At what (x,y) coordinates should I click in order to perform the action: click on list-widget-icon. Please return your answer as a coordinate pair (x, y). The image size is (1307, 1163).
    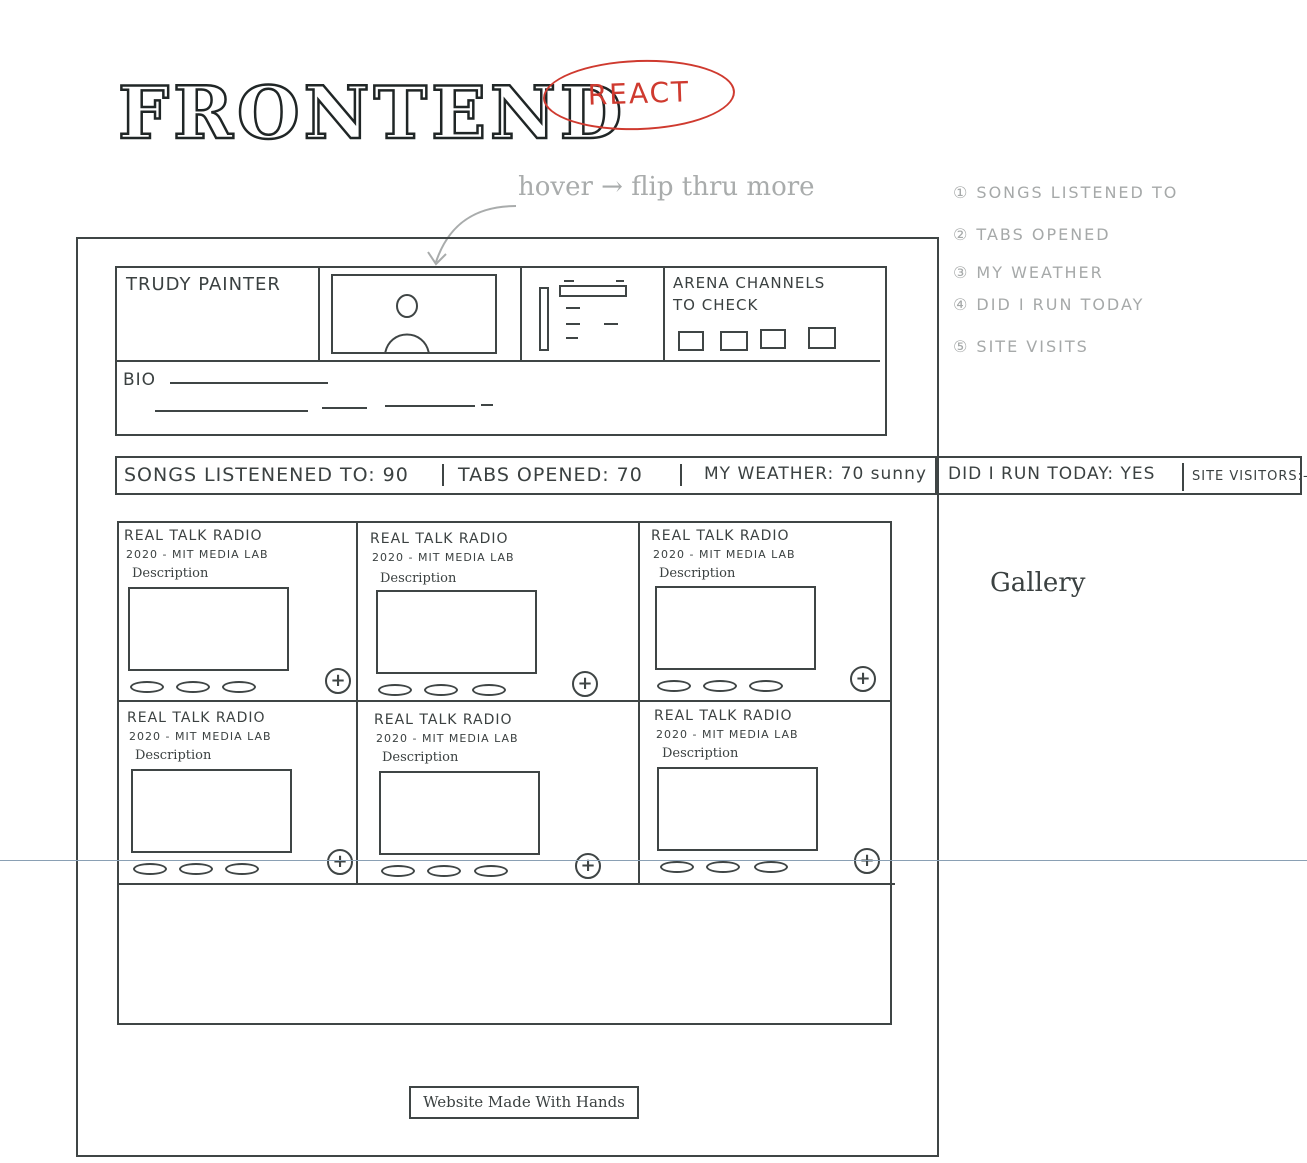
    Looking at the image, I should click on (584, 316).